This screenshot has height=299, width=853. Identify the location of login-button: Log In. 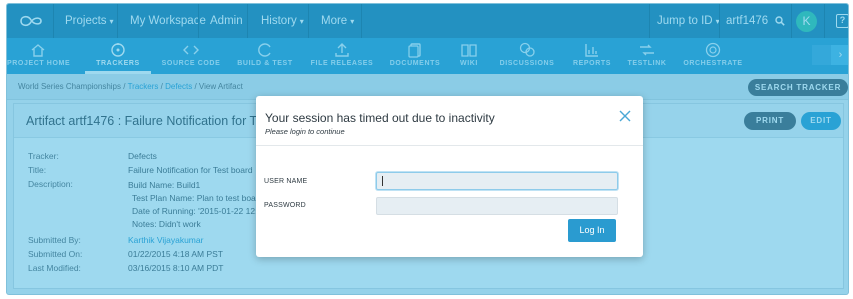
(592, 230).